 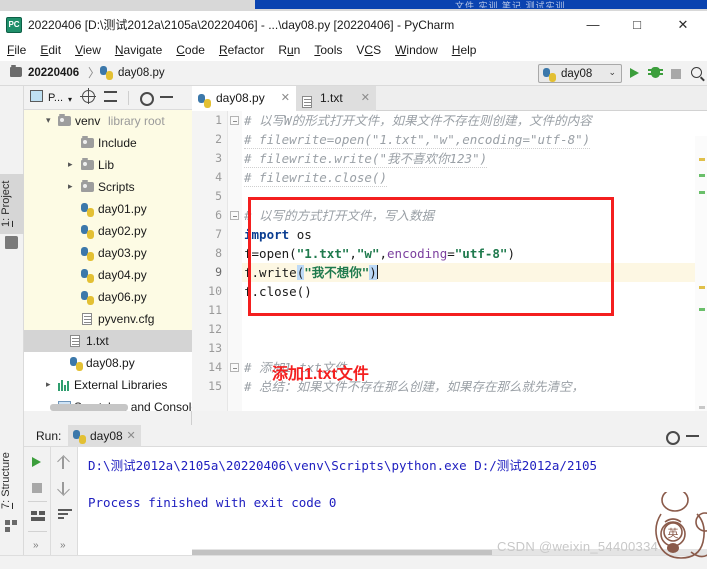 What do you see at coordinates (215, 310) in the screenshot?
I see `line-number: 11` at bounding box center [215, 310].